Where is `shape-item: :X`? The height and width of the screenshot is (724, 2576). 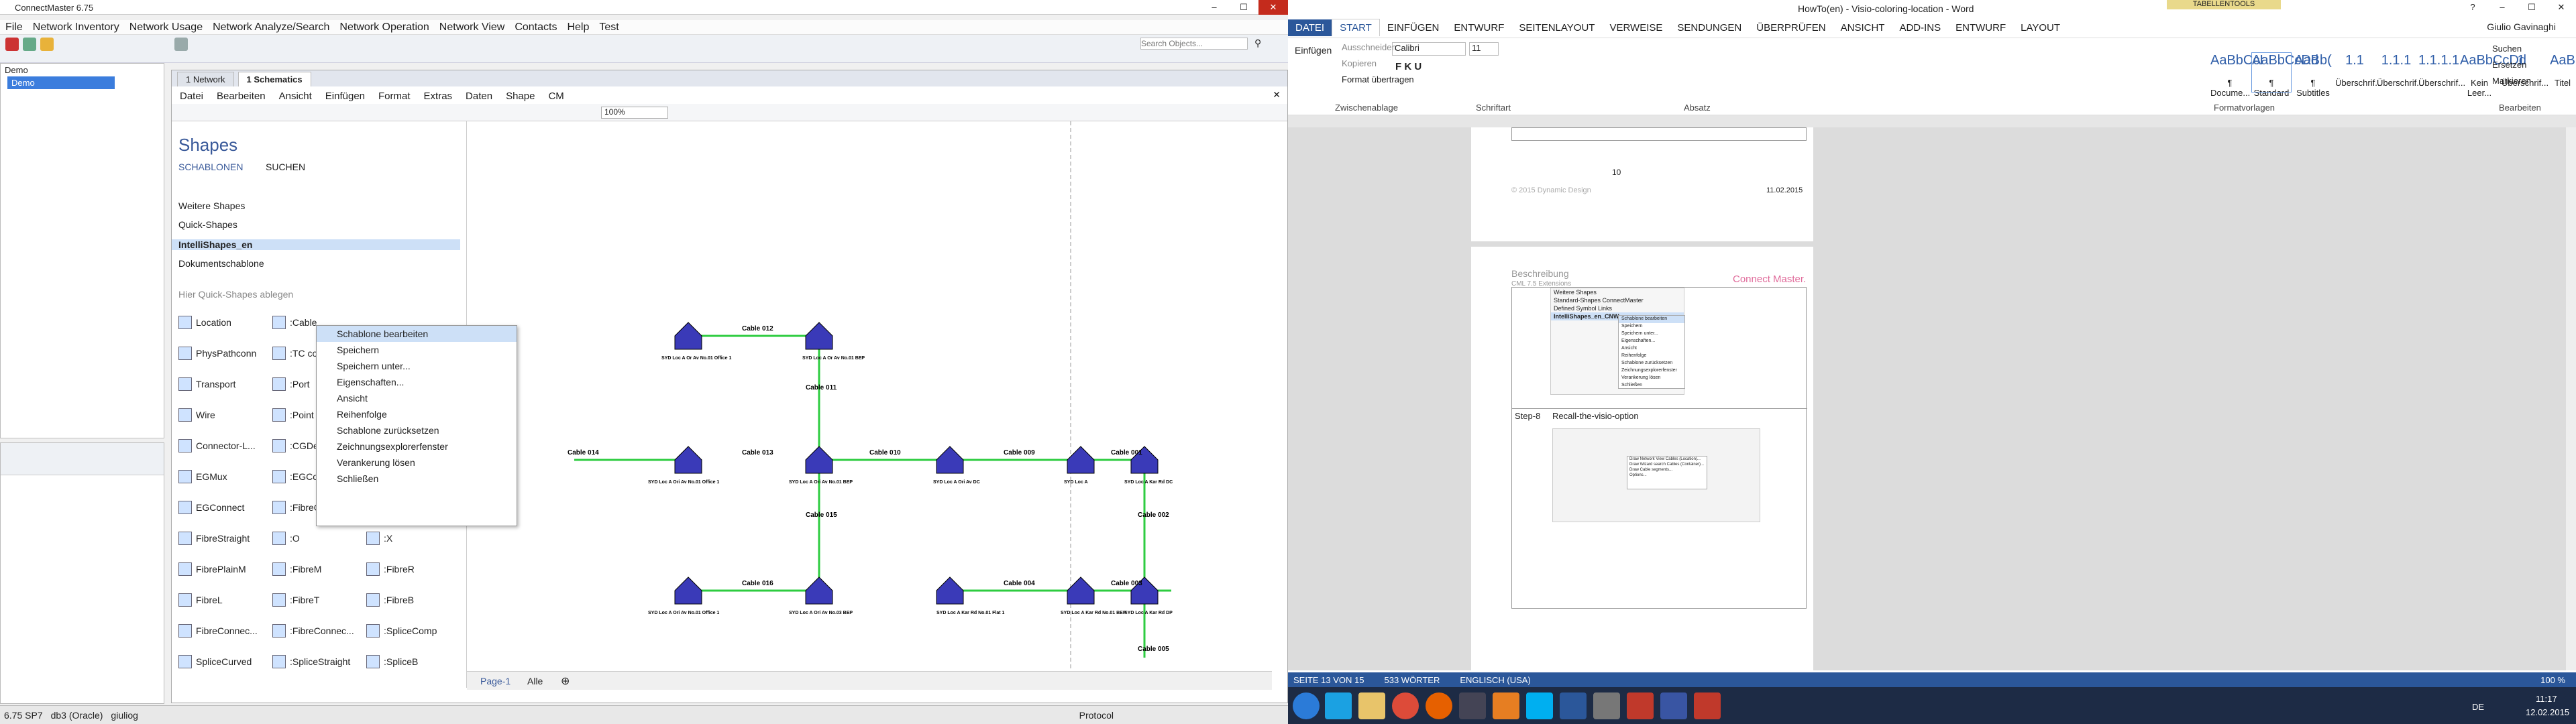
shape-item: :X is located at coordinates (379, 538).